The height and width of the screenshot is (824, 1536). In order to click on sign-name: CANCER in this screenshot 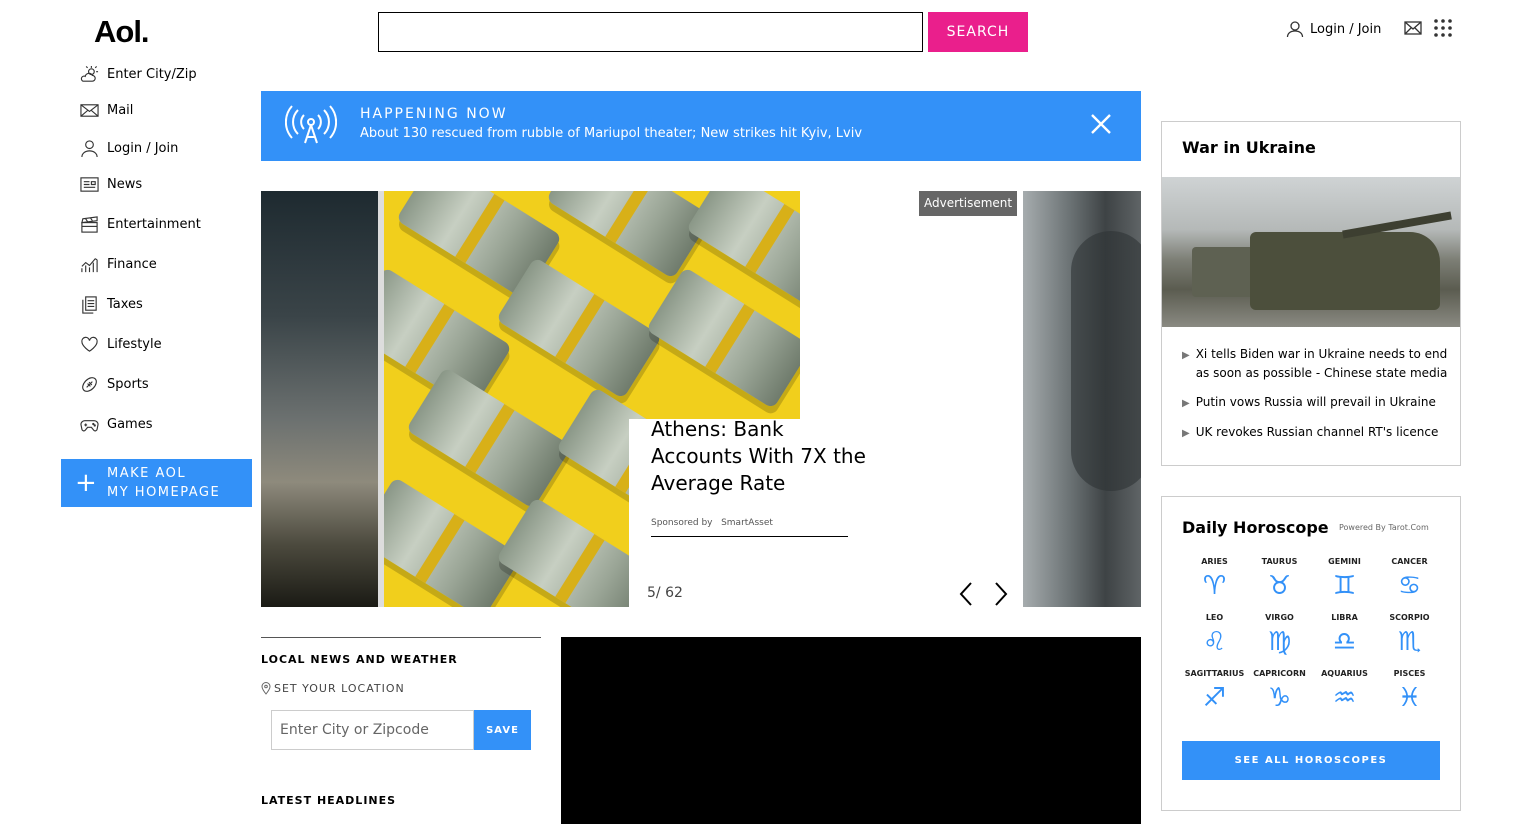, I will do `click(1409, 561)`.